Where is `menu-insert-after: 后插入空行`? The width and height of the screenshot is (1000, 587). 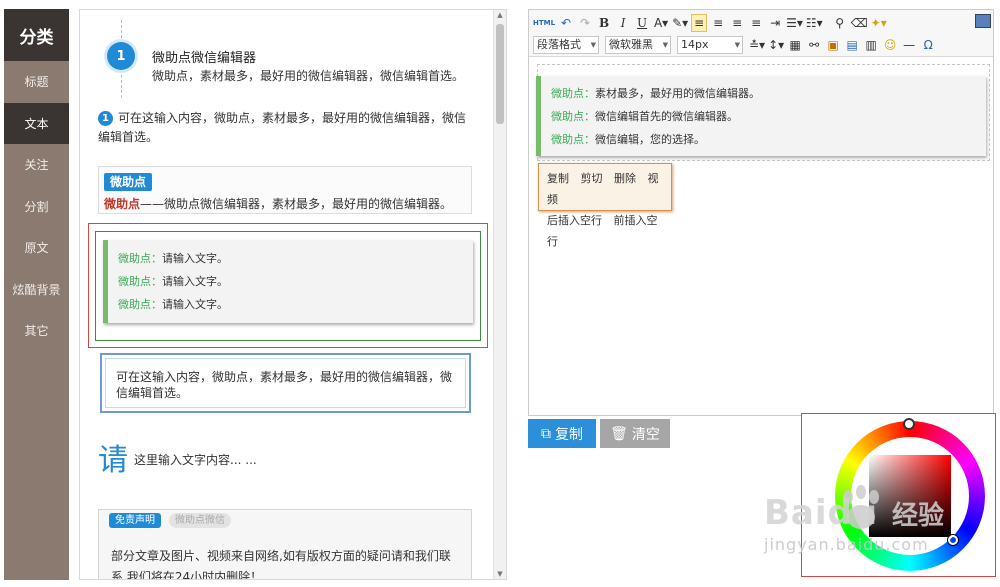 menu-insert-after: 后插入空行 is located at coordinates (574, 220).